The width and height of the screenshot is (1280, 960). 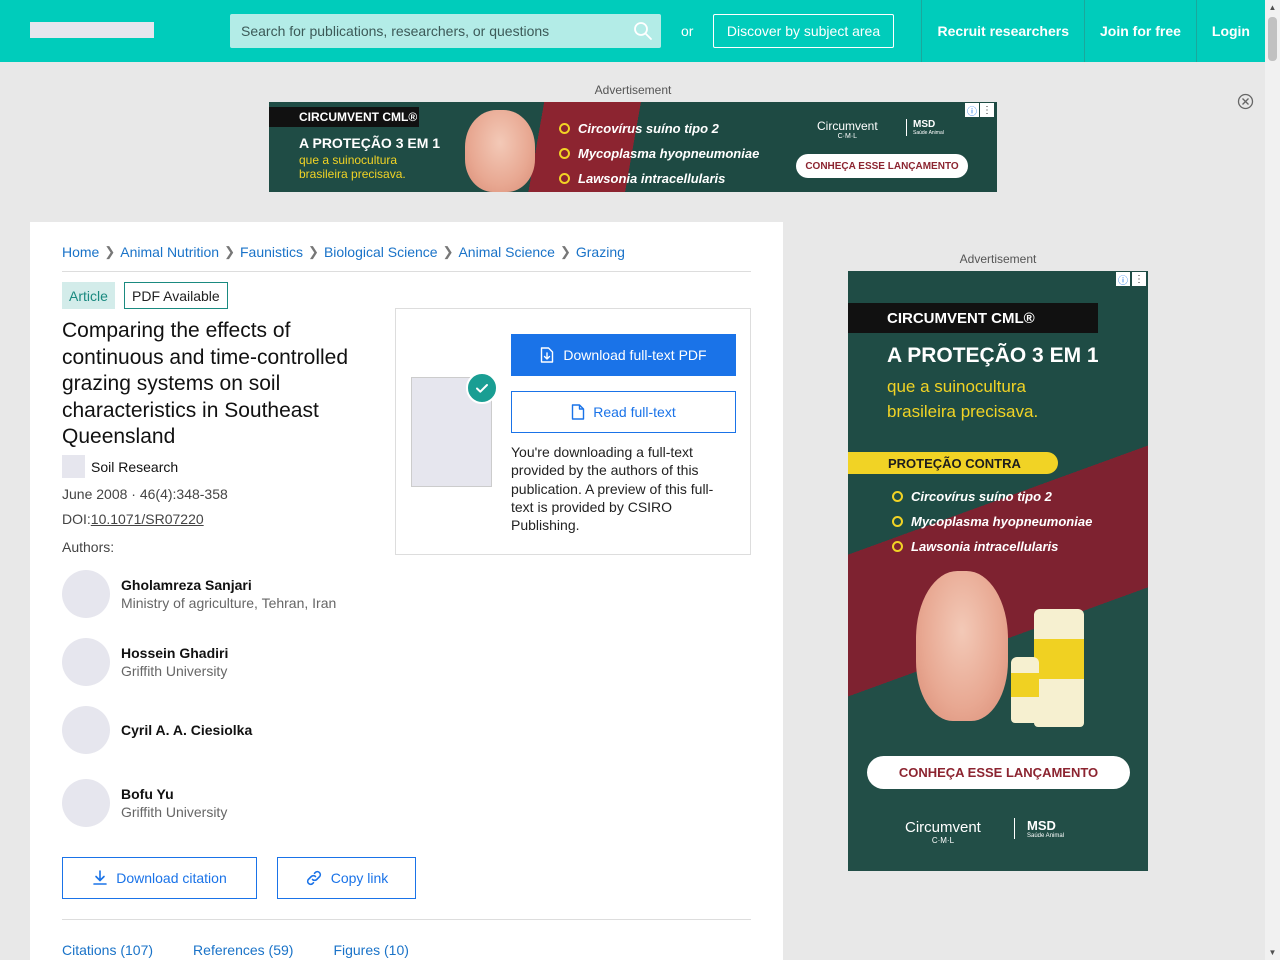 What do you see at coordinates (381, 252) in the screenshot?
I see `breadcrumb-biological-science: Biological Science` at bounding box center [381, 252].